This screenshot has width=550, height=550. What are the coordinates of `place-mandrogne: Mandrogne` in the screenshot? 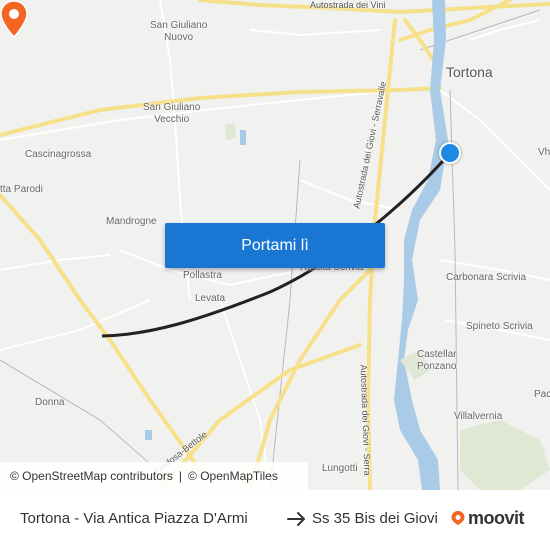 It's located at (131, 221).